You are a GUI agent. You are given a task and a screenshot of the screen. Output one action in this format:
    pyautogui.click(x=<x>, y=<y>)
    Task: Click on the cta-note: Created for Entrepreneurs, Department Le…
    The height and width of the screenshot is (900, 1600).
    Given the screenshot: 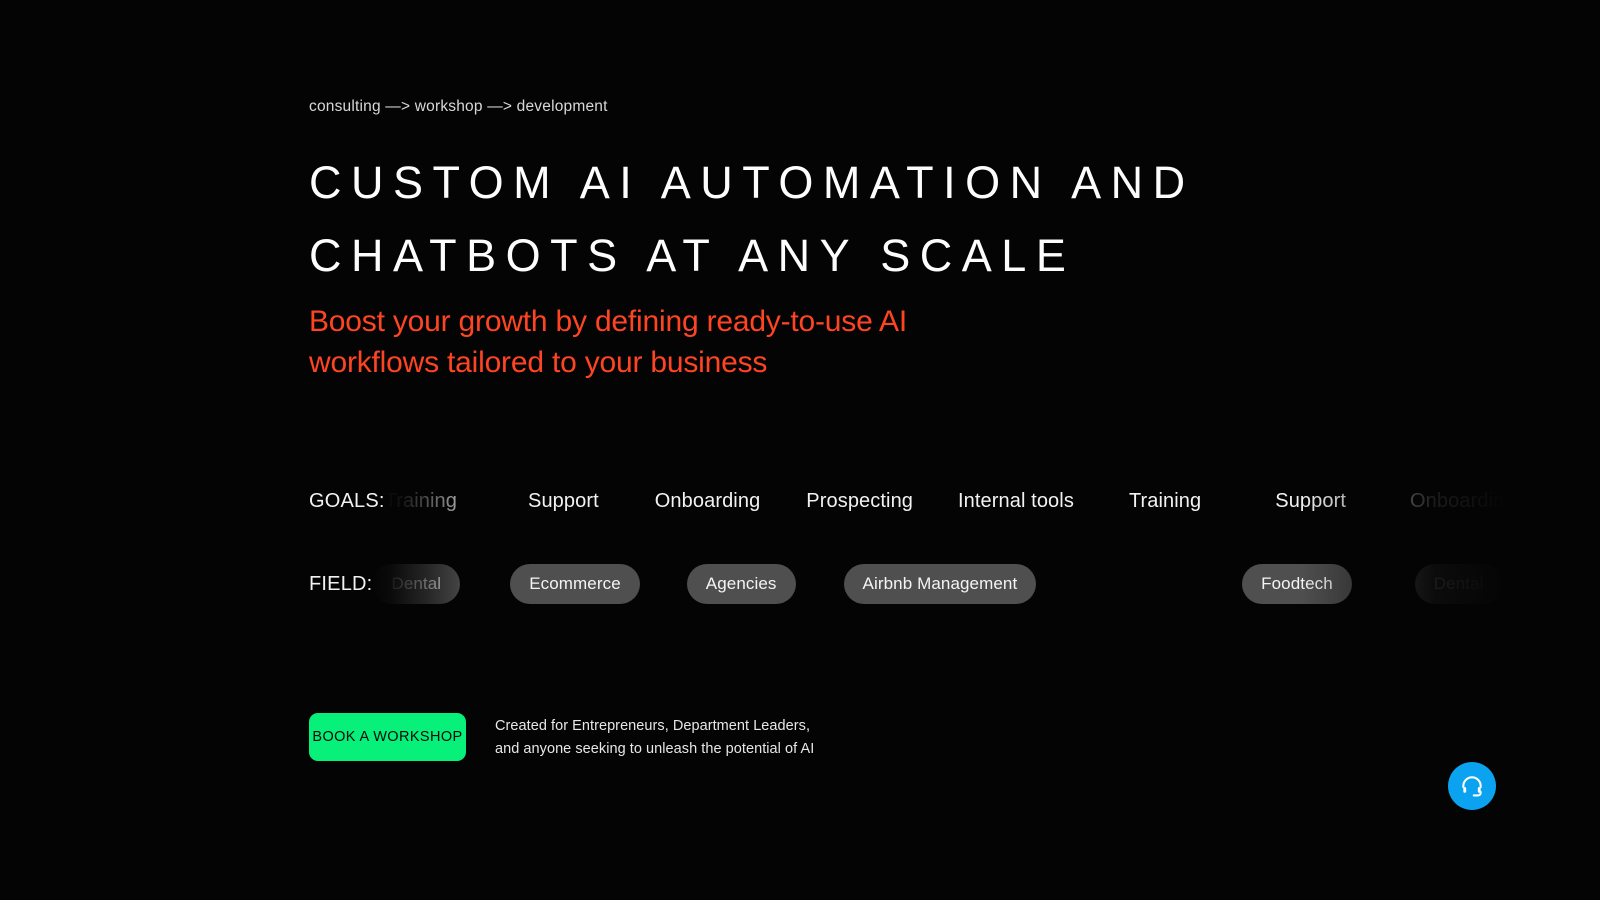 What is the action you would take?
    pyautogui.click(x=655, y=737)
    